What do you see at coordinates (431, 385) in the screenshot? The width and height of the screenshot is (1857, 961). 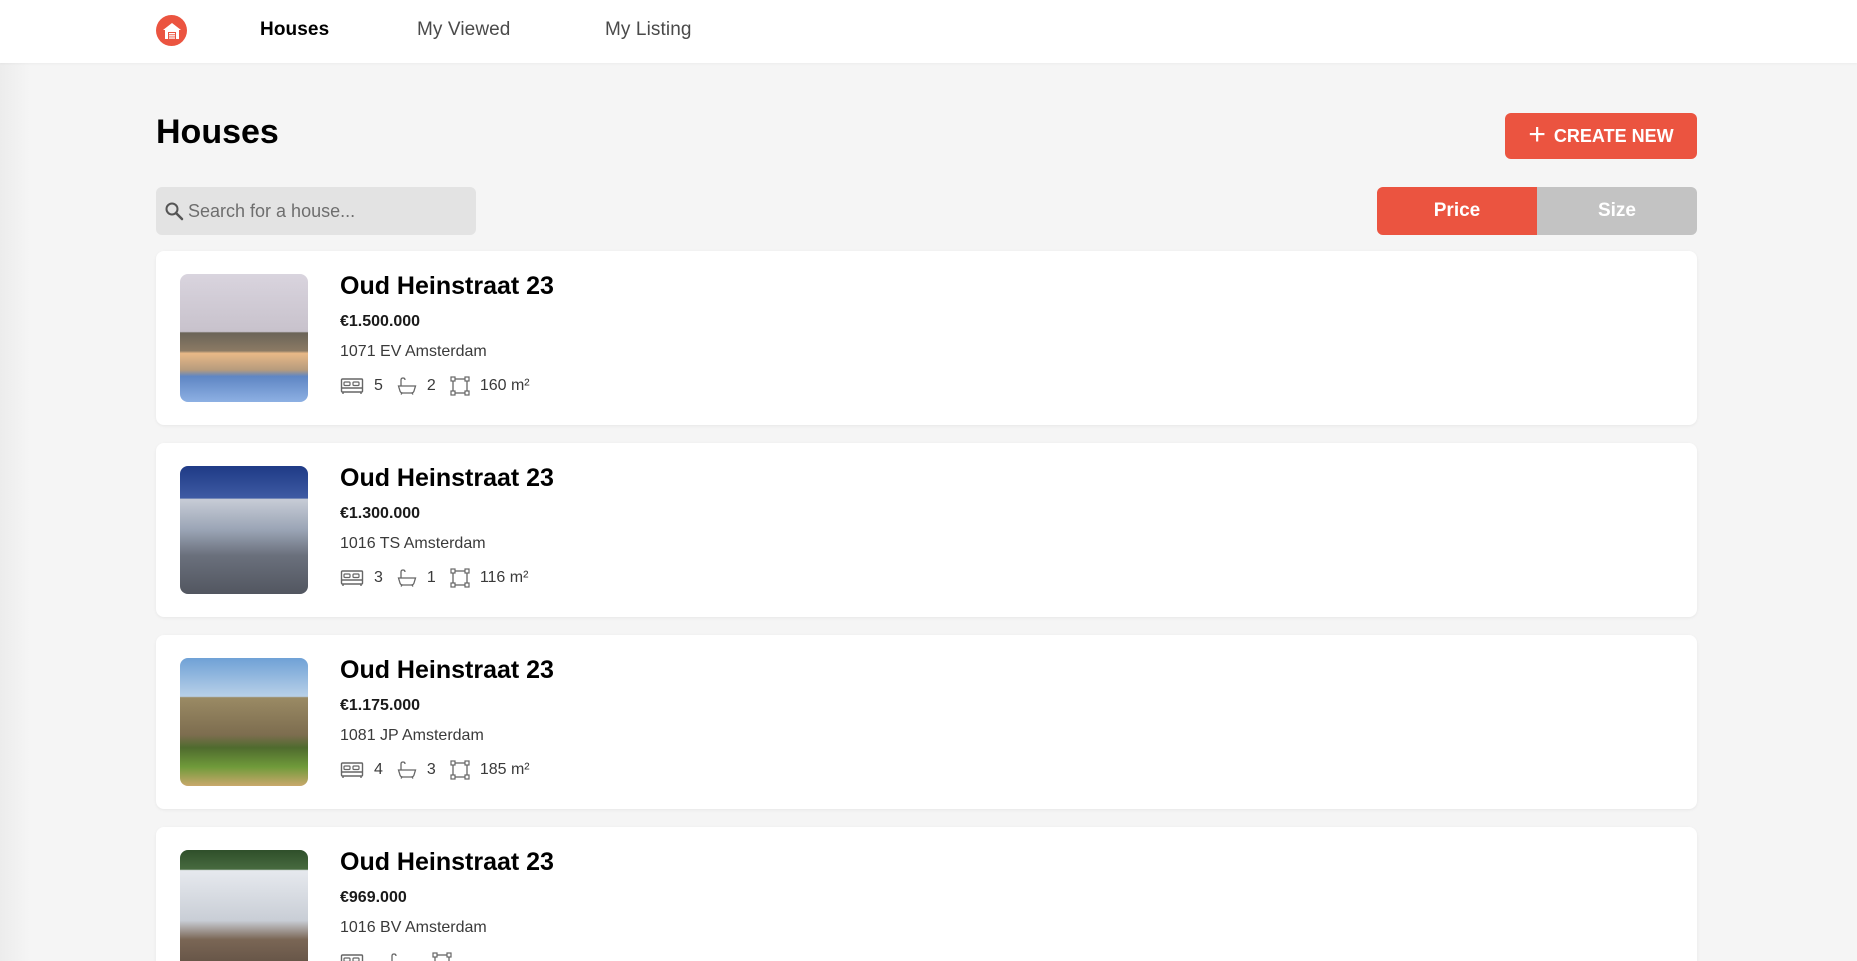 I see `bathrooms-count: 2` at bounding box center [431, 385].